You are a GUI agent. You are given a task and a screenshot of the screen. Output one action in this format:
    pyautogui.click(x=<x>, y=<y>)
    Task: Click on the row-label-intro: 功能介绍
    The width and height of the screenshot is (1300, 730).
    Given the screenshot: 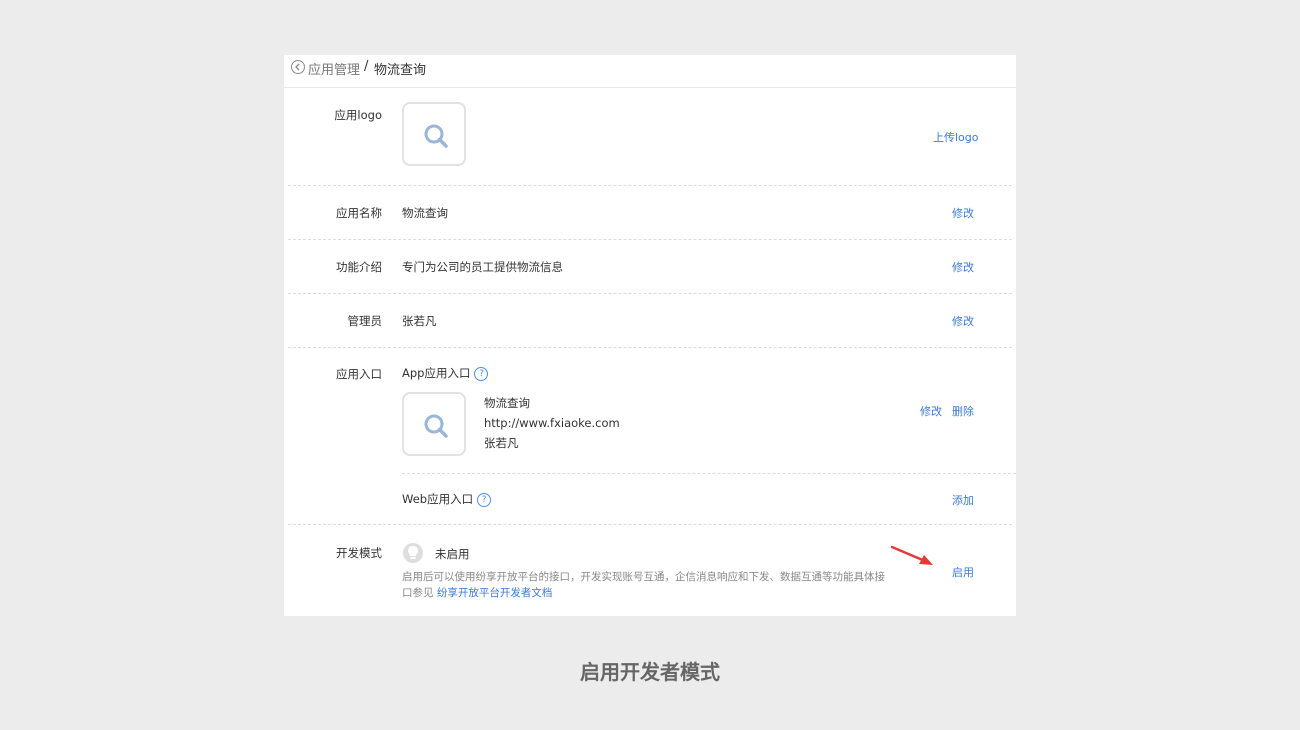 What is the action you would take?
    pyautogui.click(x=359, y=267)
    